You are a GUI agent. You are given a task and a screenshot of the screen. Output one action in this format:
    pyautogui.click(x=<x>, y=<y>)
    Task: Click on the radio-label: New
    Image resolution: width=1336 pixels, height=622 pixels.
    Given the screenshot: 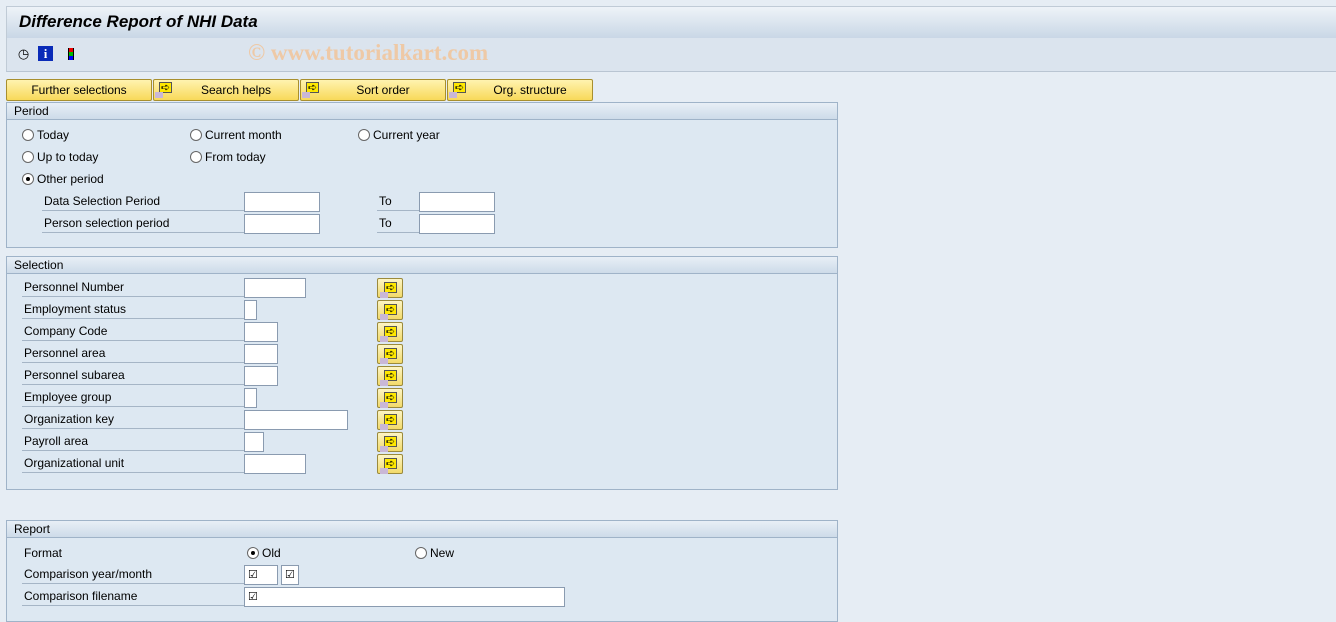 What is the action you would take?
    pyautogui.click(x=442, y=553)
    